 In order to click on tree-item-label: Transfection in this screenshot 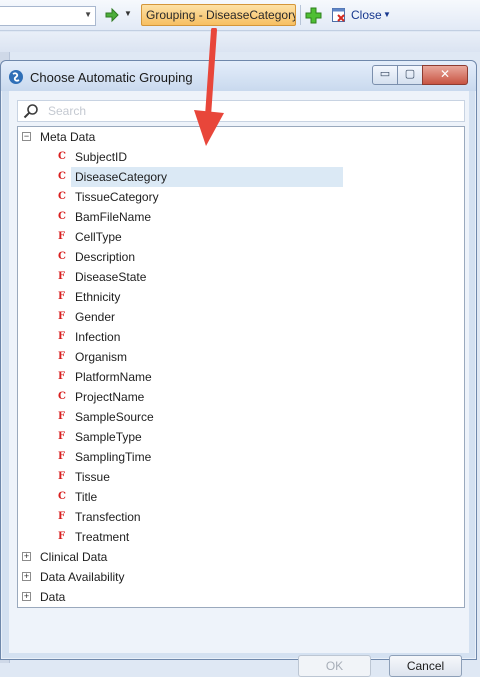, I will do `click(108, 517)`.